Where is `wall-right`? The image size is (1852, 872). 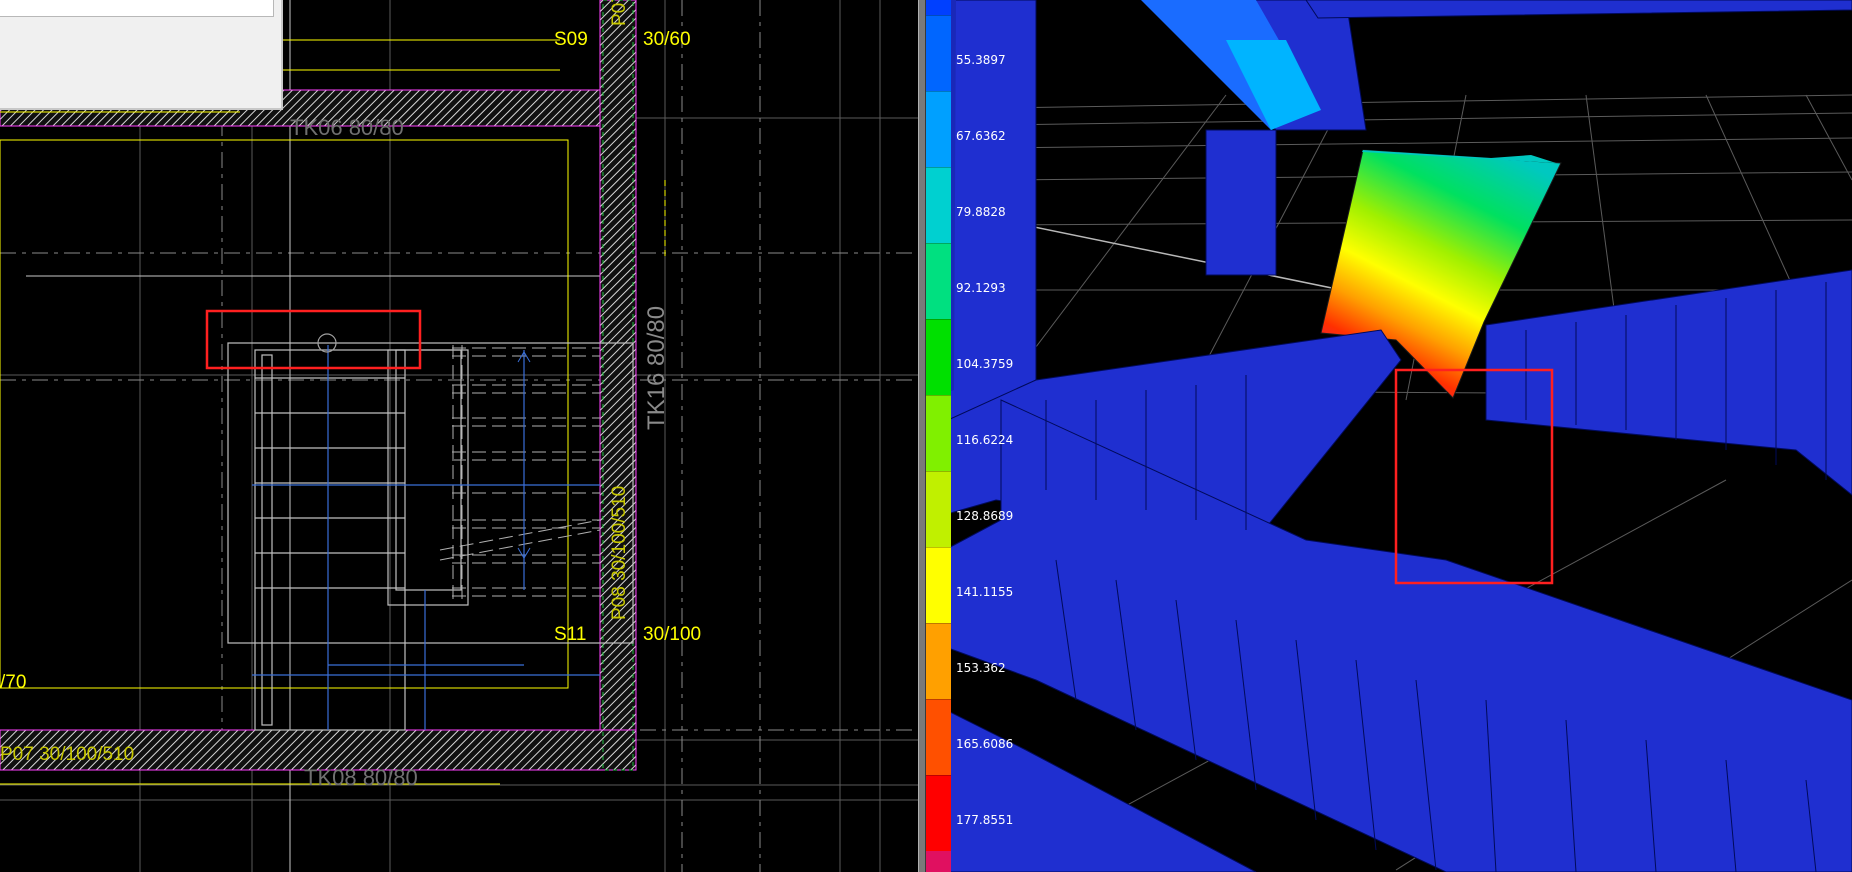
wall-right is located at coordinates (618, 385).